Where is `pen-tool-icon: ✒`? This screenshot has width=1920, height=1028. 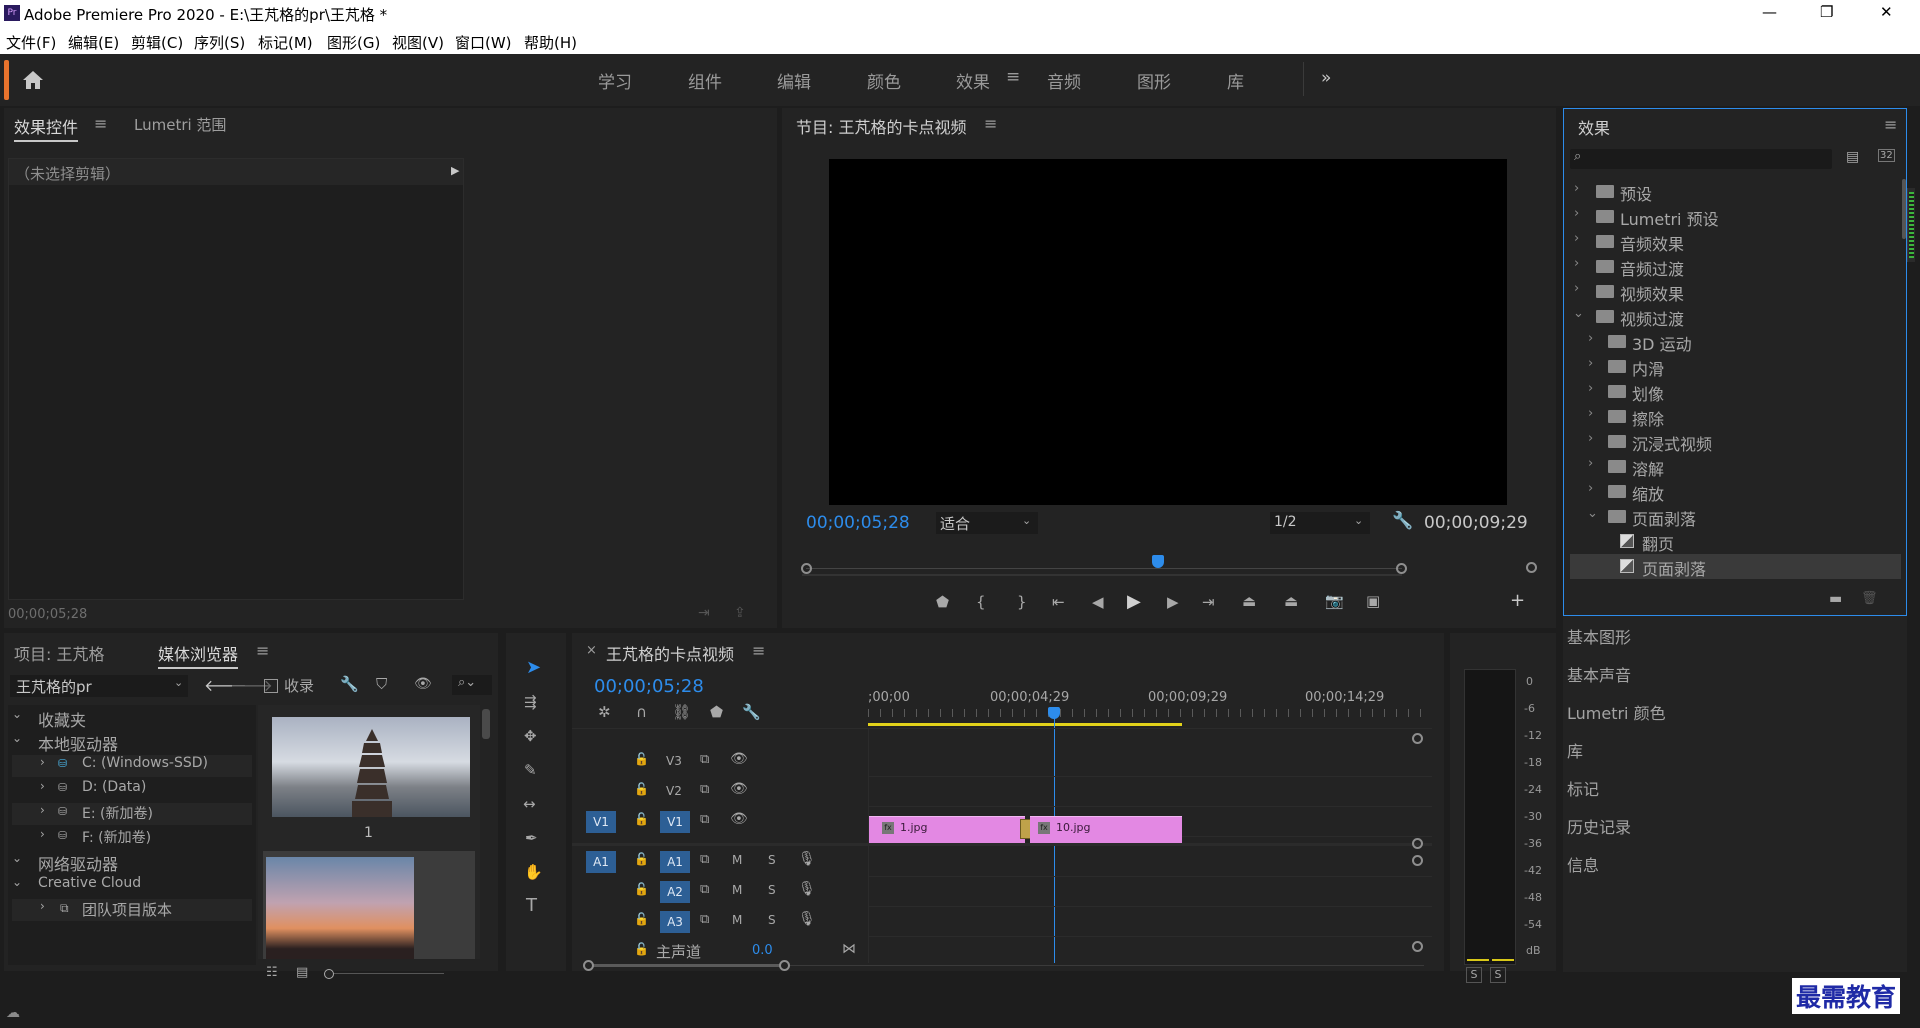 pen-tool-icon: ✒ is located at coordinates (531, 838).